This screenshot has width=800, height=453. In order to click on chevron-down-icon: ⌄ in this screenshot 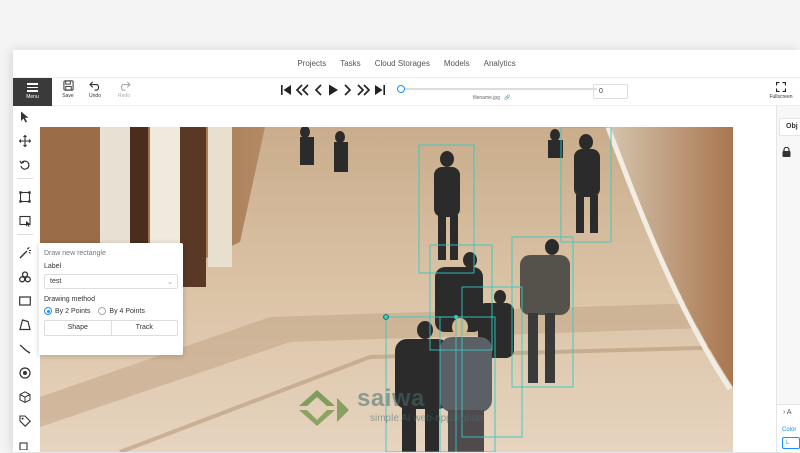, I will do `click(170, 282)`.